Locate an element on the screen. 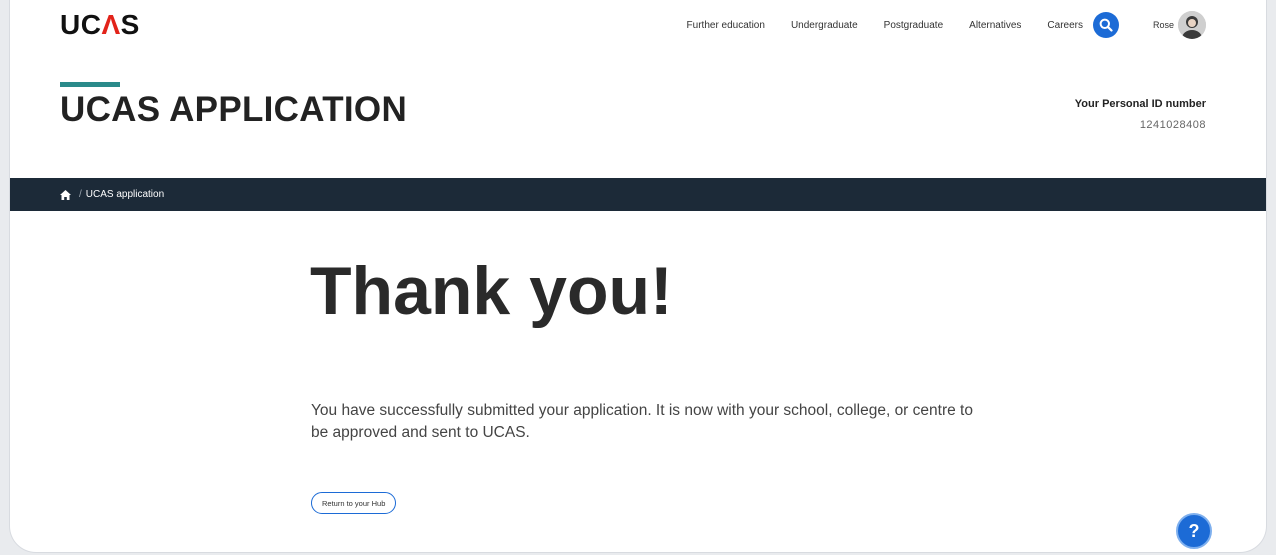 The height and width of the screenshot is (555, 1276). nav-careers: Careers is located at coordinates (1065, 25).